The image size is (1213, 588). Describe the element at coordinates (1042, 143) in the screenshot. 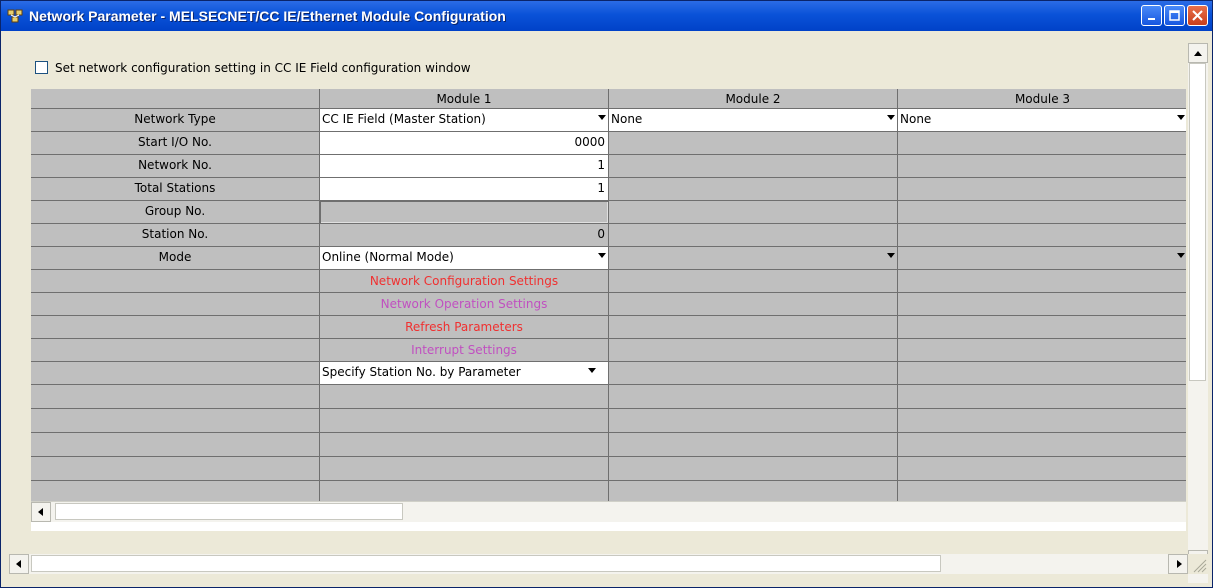

I see `module-3-start-io-cell` at that location.